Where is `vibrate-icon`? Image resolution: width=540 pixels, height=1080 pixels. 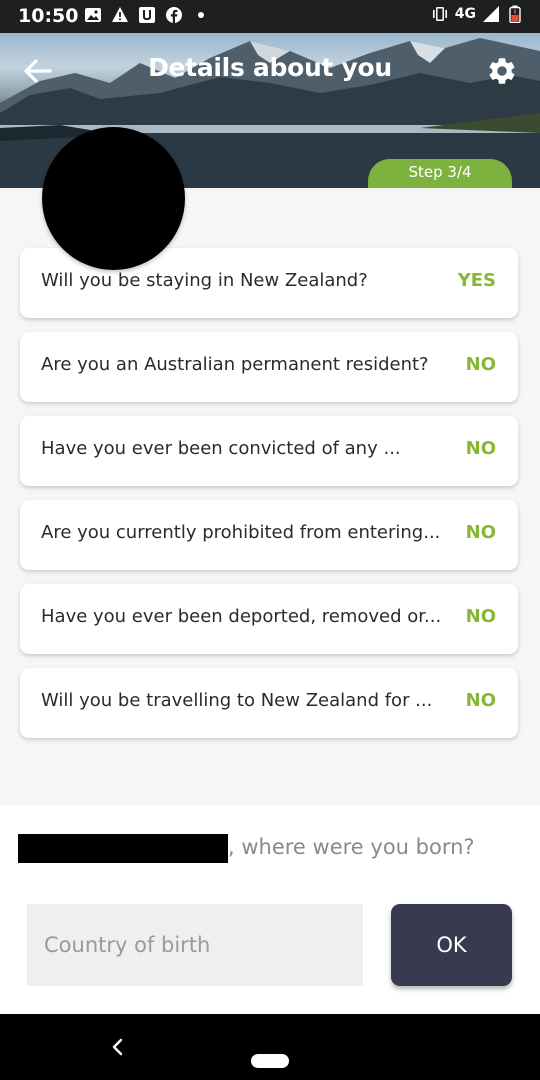 vibrate-icon is located at coordinates (439, 14).